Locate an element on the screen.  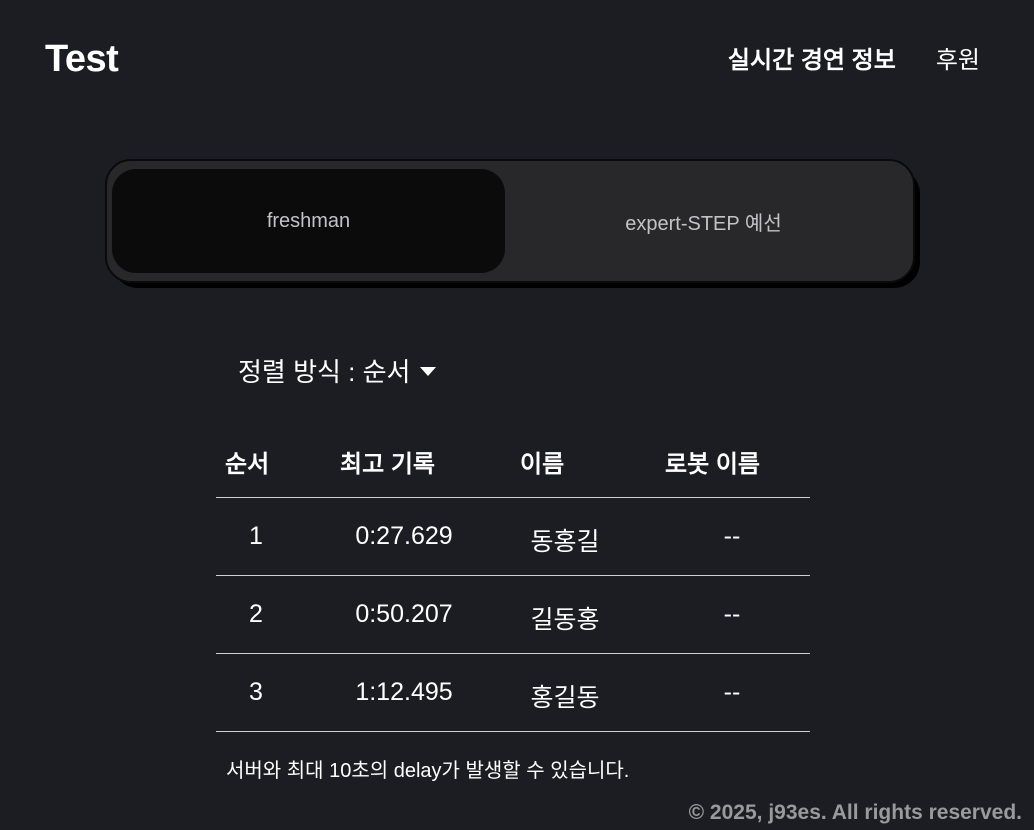
cell-name: 길동홍 is located at coordinates (565, 620).